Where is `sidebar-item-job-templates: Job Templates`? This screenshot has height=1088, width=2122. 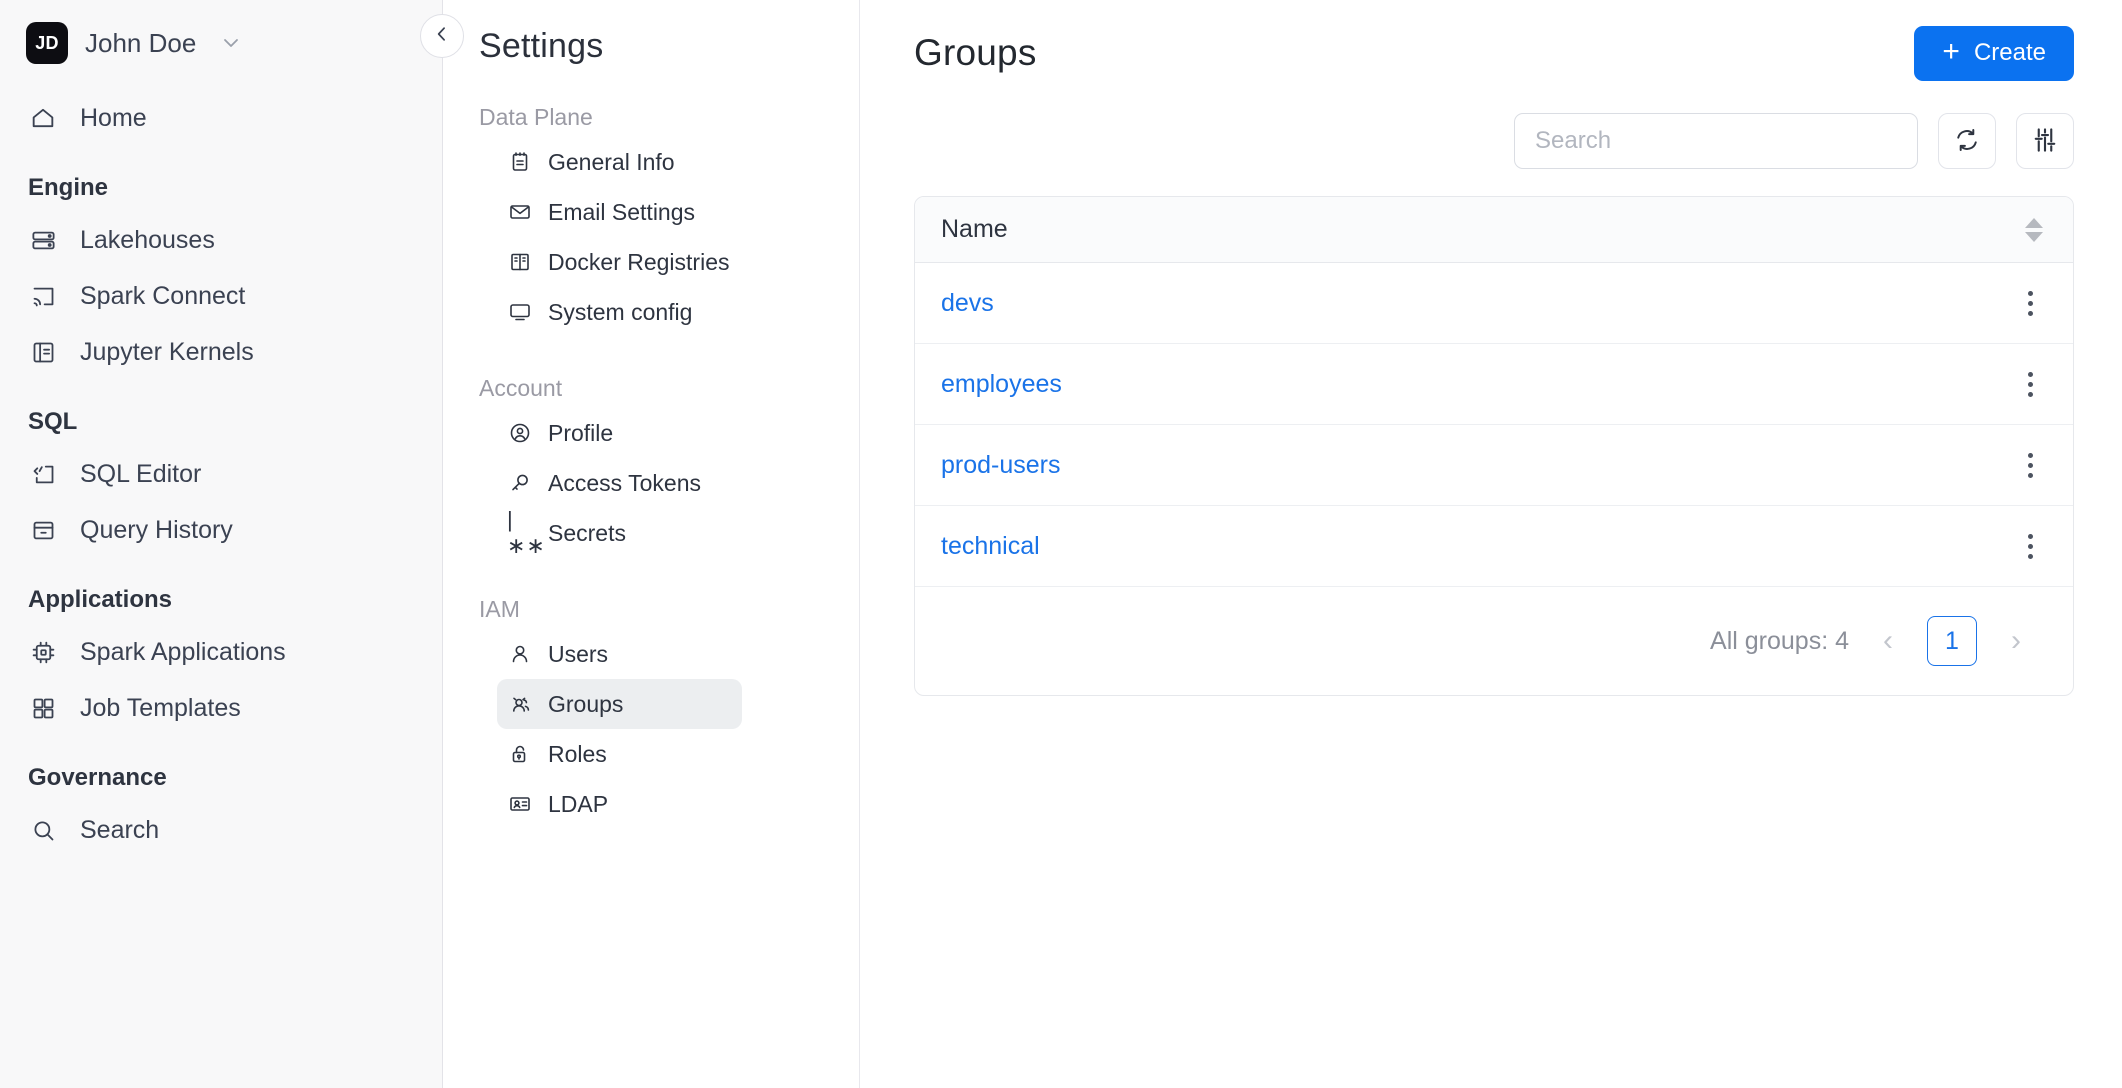
sidebar-item-job-templates: Job Templates is located at coordinates (221, 708).